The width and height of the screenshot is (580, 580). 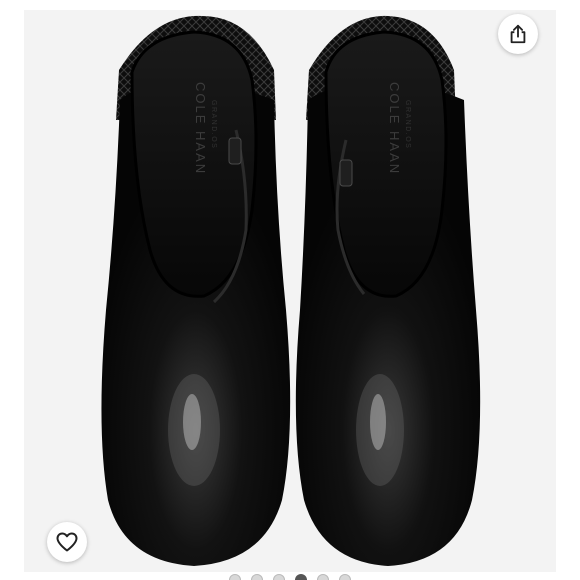 What do you see at coordinates (394, 128) in the screenshot?
I see `right-insole-brand: COLE HAAN` at bounding box center [394, 128].